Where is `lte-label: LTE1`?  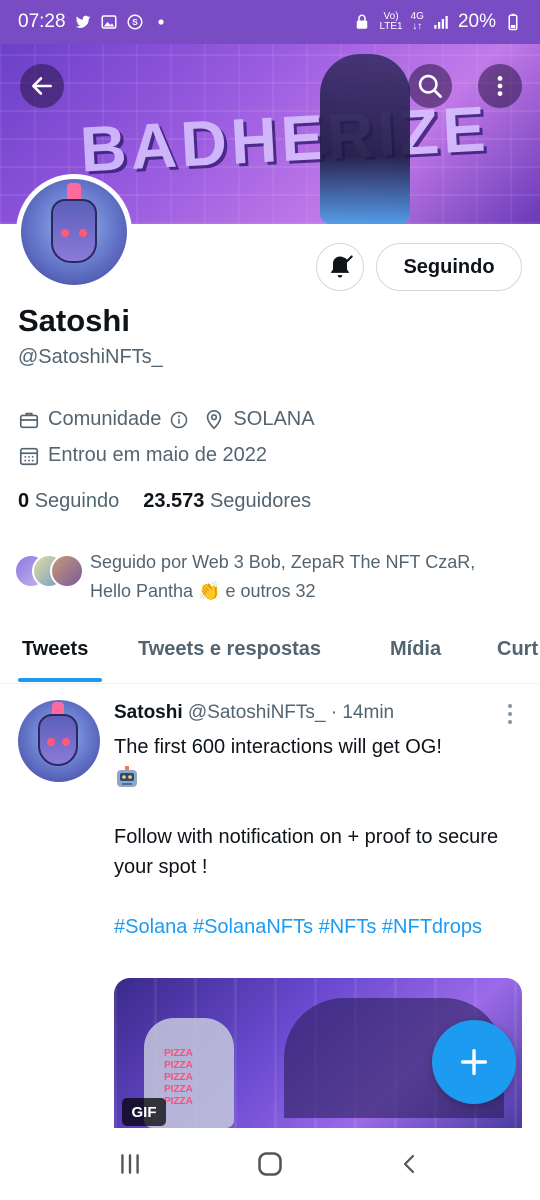 lte-label: LTE1 is located at coordinates (391, 26).